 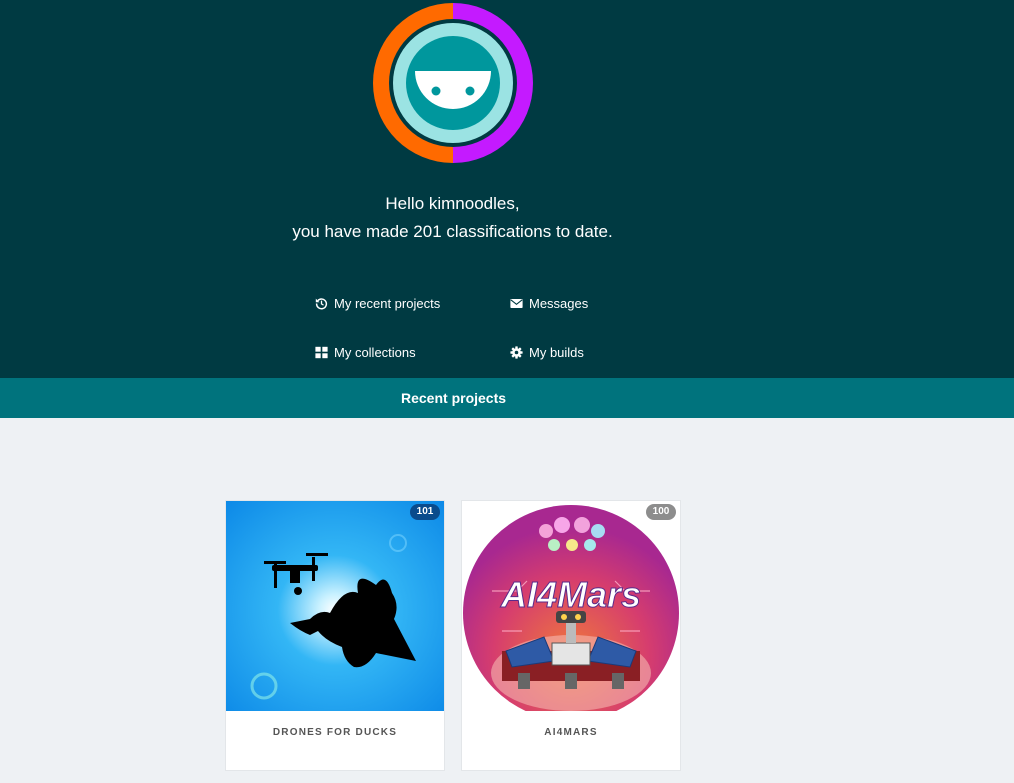 What do you see at coordinates (453, 83) in the screenshot?
I see `avatar` at bounding box center [453, 83].